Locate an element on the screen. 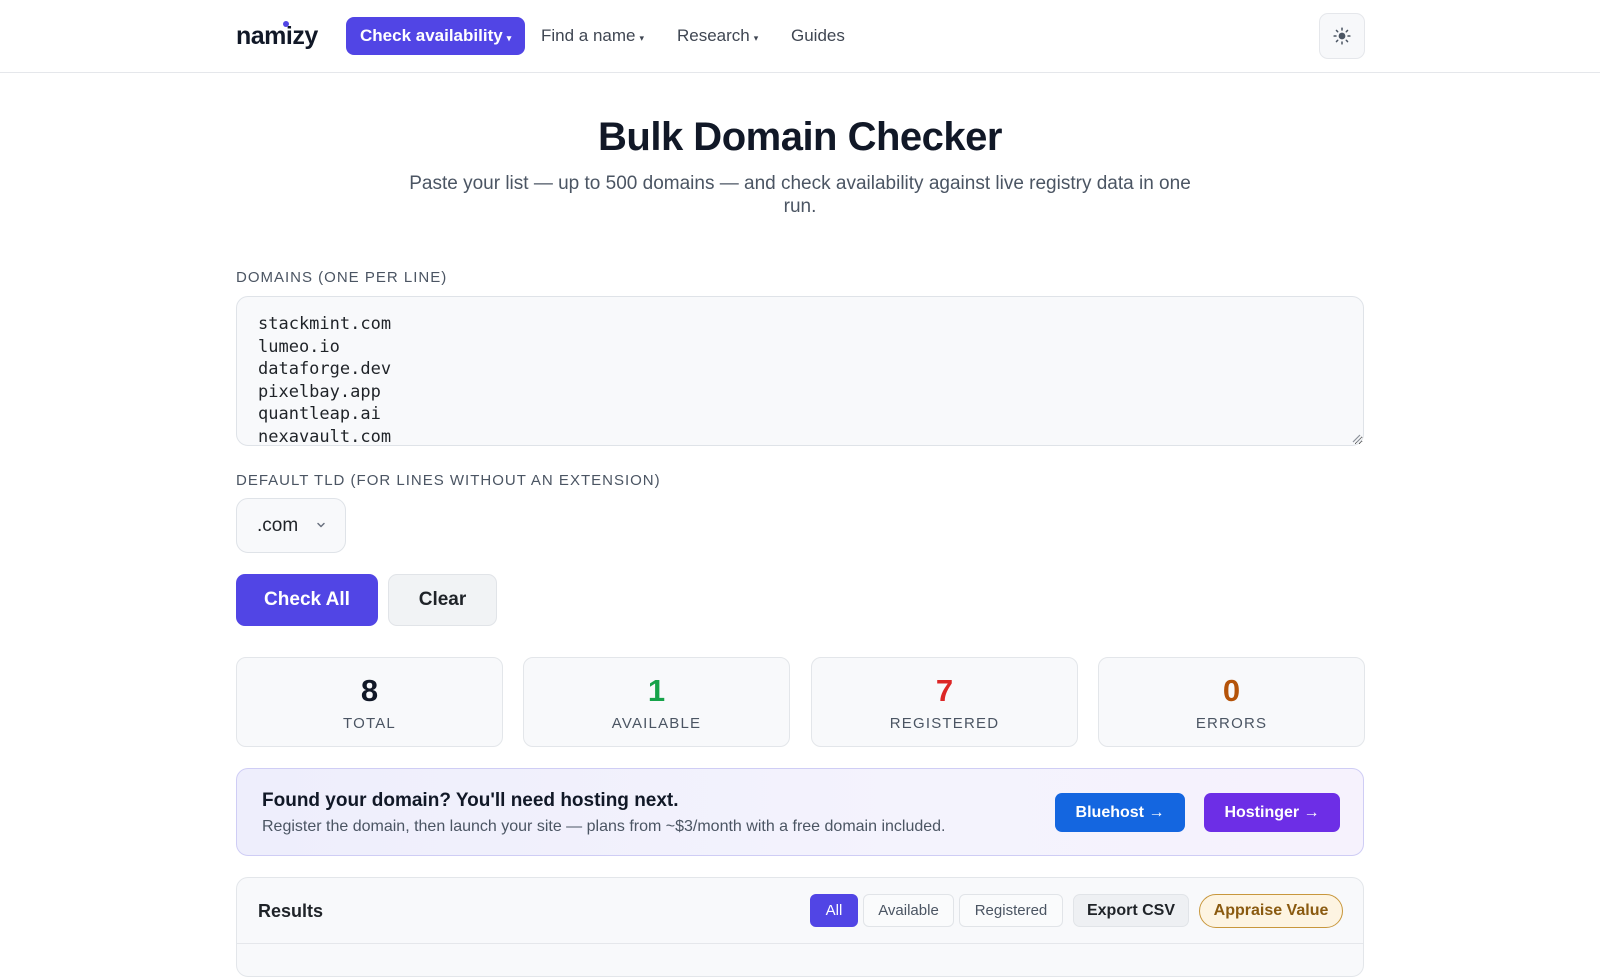 The width and height of the screenshot is (1600, 977). default-tld-select: .com is located at coordinates (291, 525).